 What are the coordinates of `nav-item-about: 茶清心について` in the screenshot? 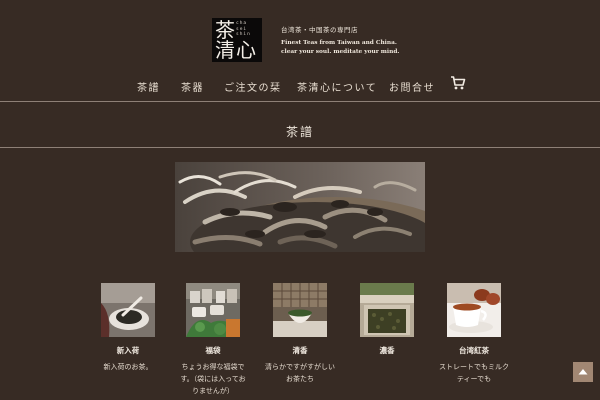 It's located at (337, 86).